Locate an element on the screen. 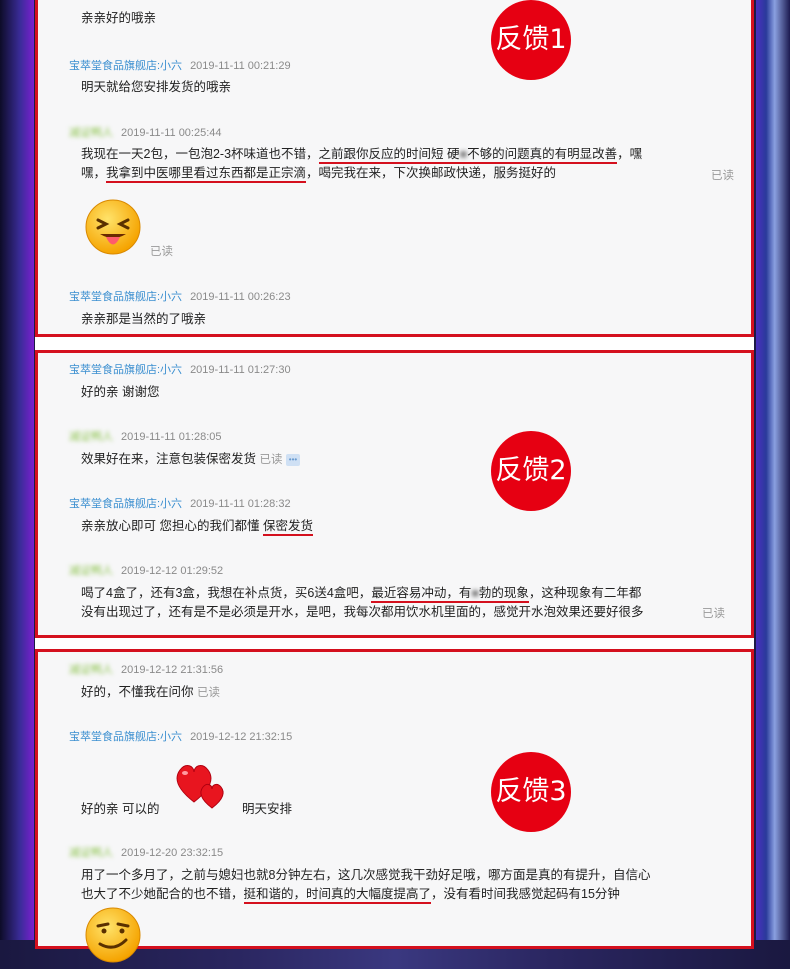 The image size is (790, 969). underlined-highlight: 我拿到中医哪里看过东西都是正宗滴 is located at coordinates (206, 174).